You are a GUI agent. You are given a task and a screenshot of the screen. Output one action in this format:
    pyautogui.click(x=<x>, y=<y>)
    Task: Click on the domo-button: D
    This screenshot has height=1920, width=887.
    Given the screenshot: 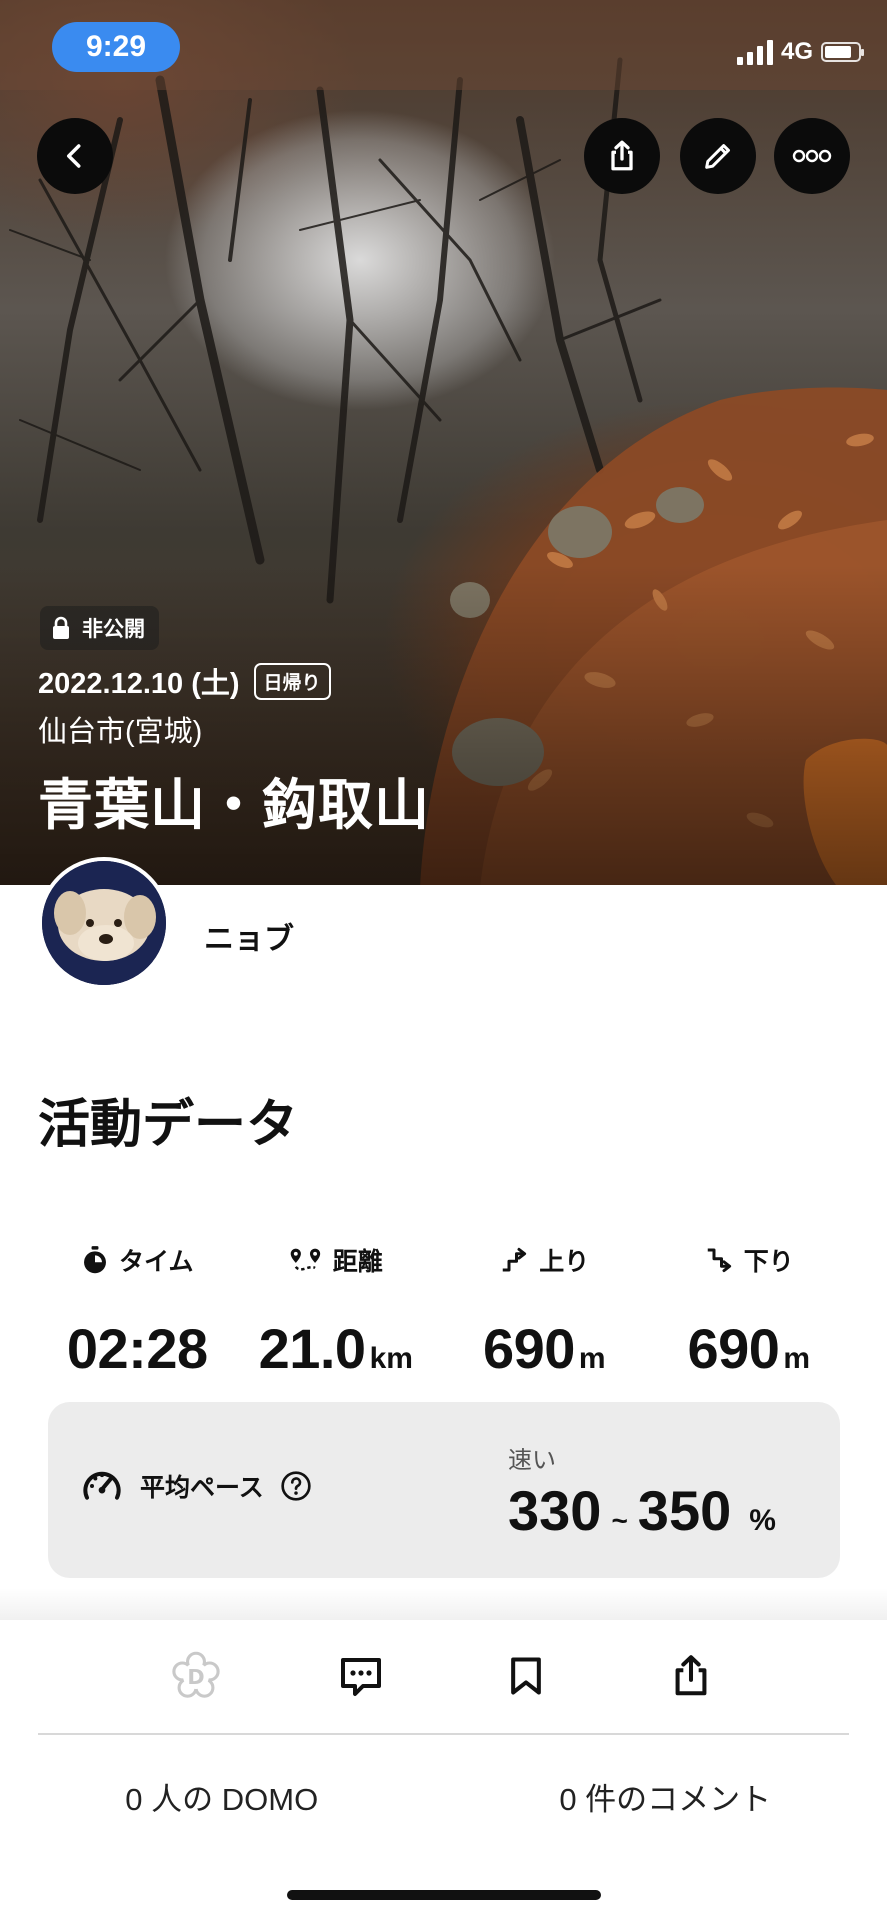 What is the action you would take?
    pyautogui.click(x=196, y=1676)
    